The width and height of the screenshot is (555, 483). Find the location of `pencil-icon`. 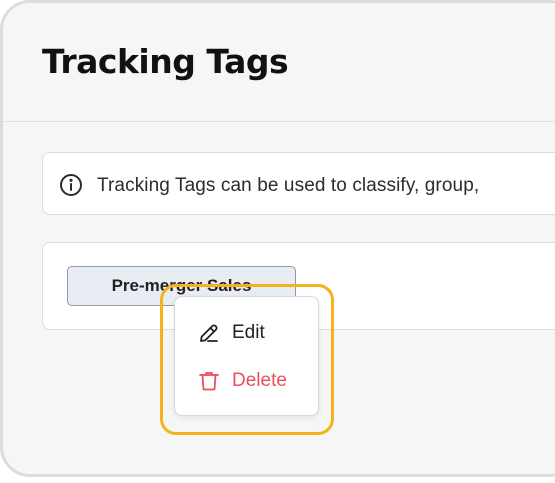

pencil-icon is located at coordinates (209, 333).